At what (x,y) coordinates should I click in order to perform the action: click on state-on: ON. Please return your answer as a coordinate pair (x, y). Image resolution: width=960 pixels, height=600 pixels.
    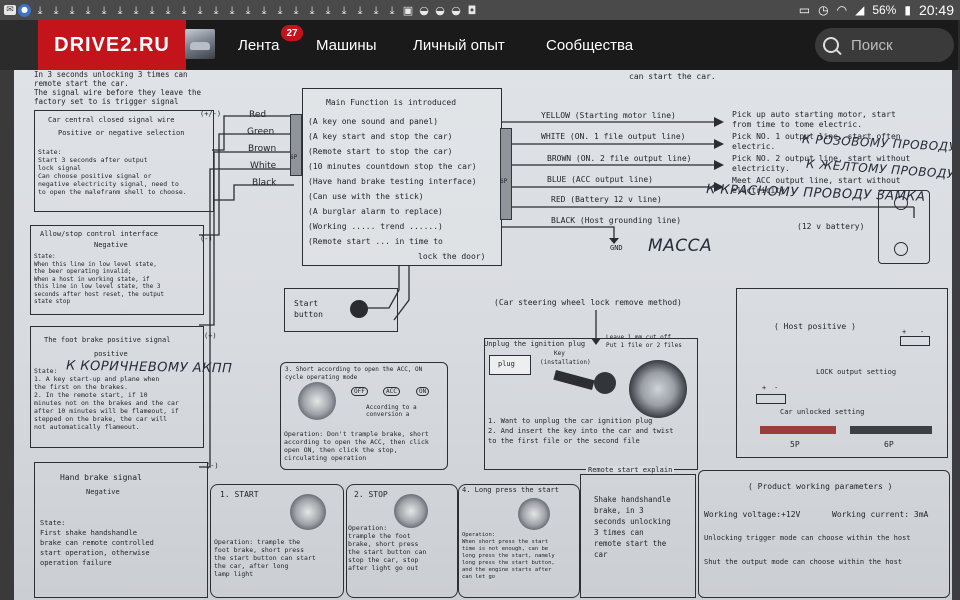
    Looking at the image, I should click on (423, 391).